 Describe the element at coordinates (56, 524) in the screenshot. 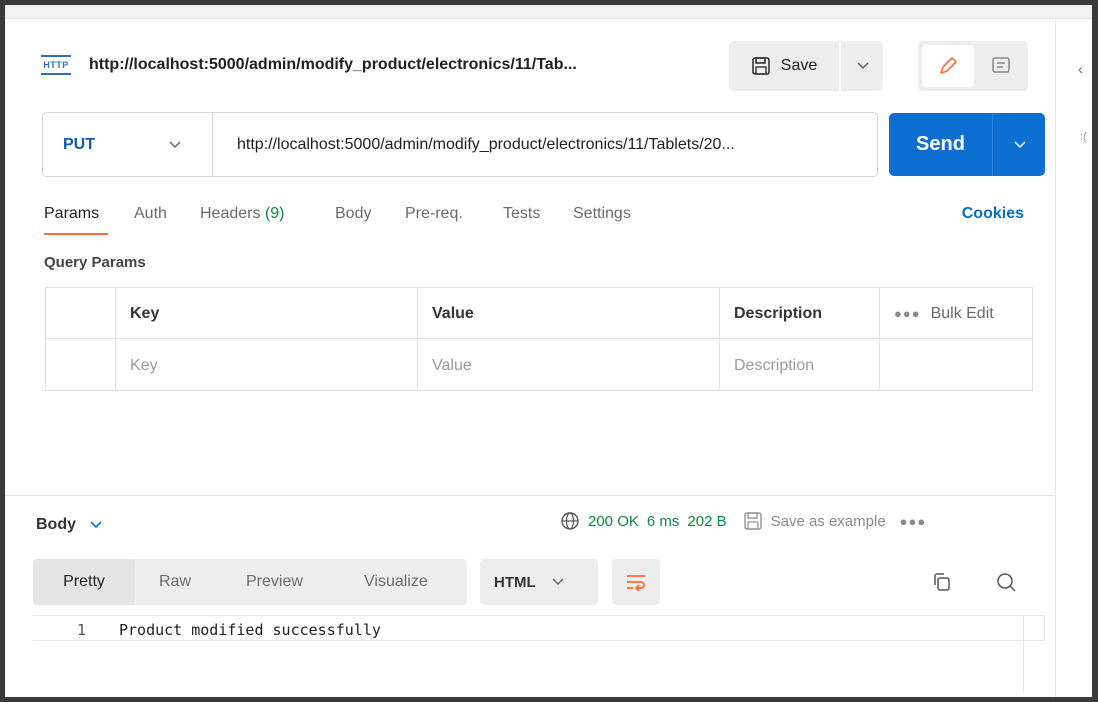

I see `response-body-label: Body` at that location.